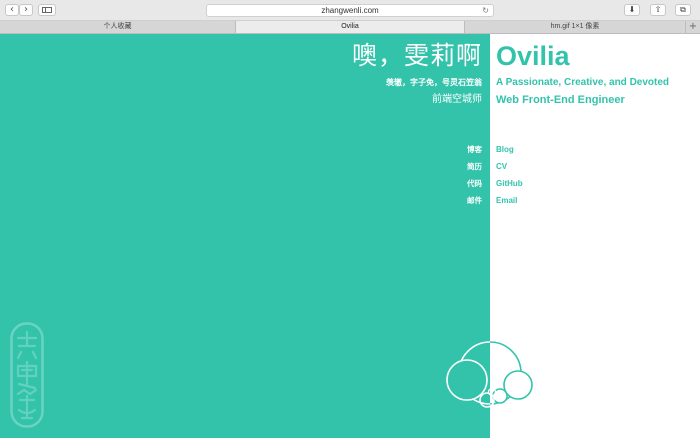 The height and width of the screenshot is (438, 700). What do you see at coordinates (489, 374) in the screenshot?
I see `bubbles-logo` at bounding box center [489, 374].